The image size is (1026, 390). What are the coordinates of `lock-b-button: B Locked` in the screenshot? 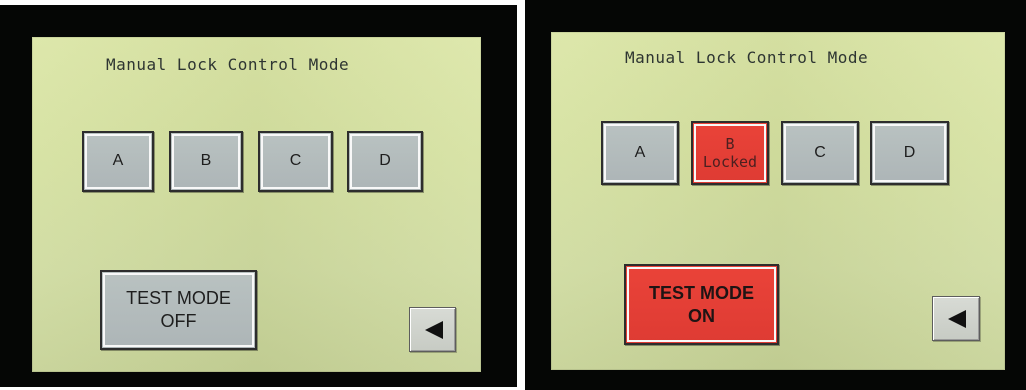 It's located at (730, 153).